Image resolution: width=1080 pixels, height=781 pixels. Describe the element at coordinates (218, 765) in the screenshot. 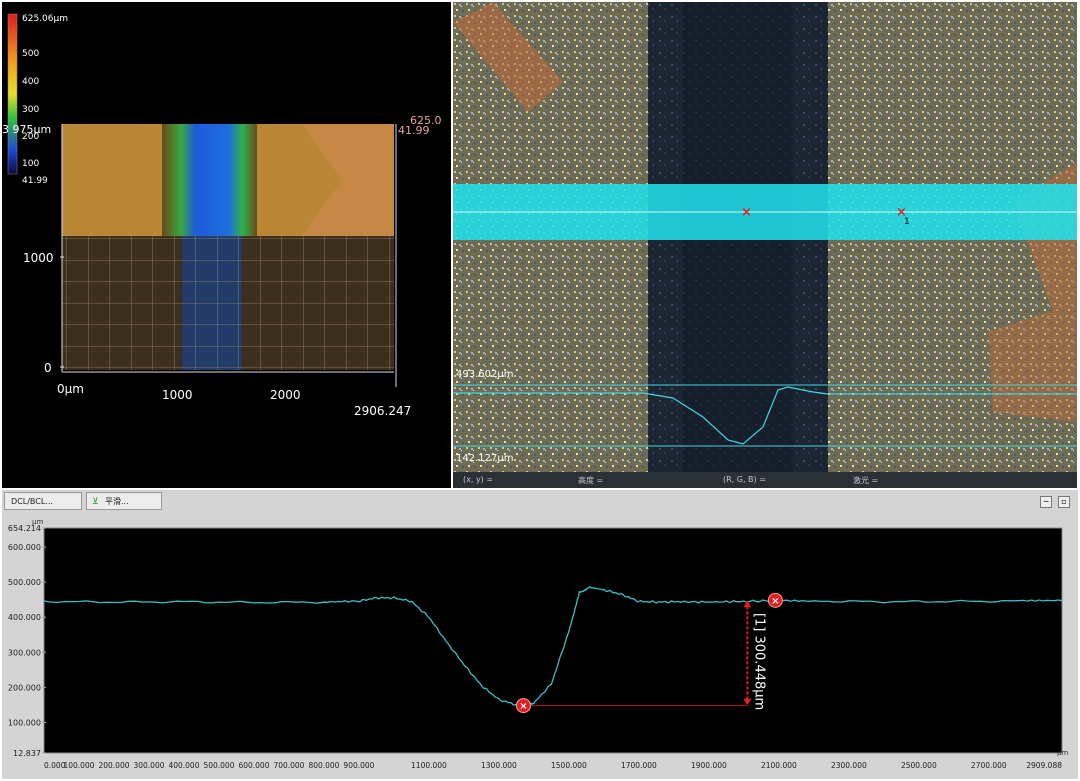

I see `x-tick-label: 500.000` at that location.